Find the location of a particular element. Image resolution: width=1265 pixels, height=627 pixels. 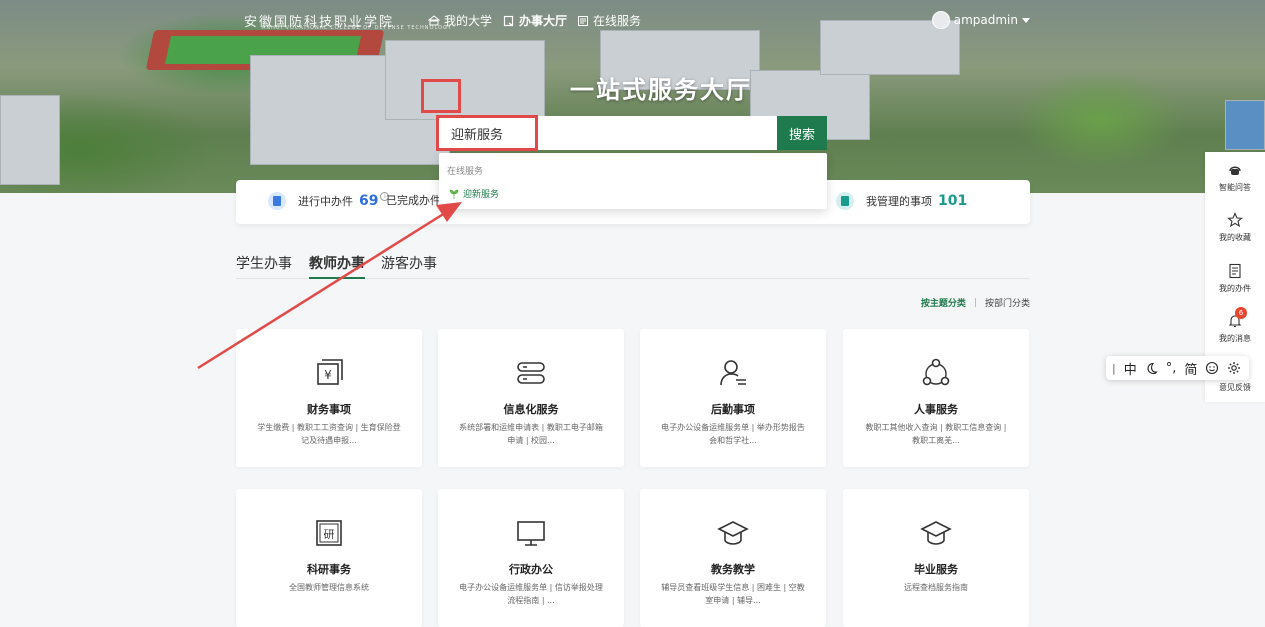

stat-managed: 我管理的事项 101 is located at coordinates (901, 201).